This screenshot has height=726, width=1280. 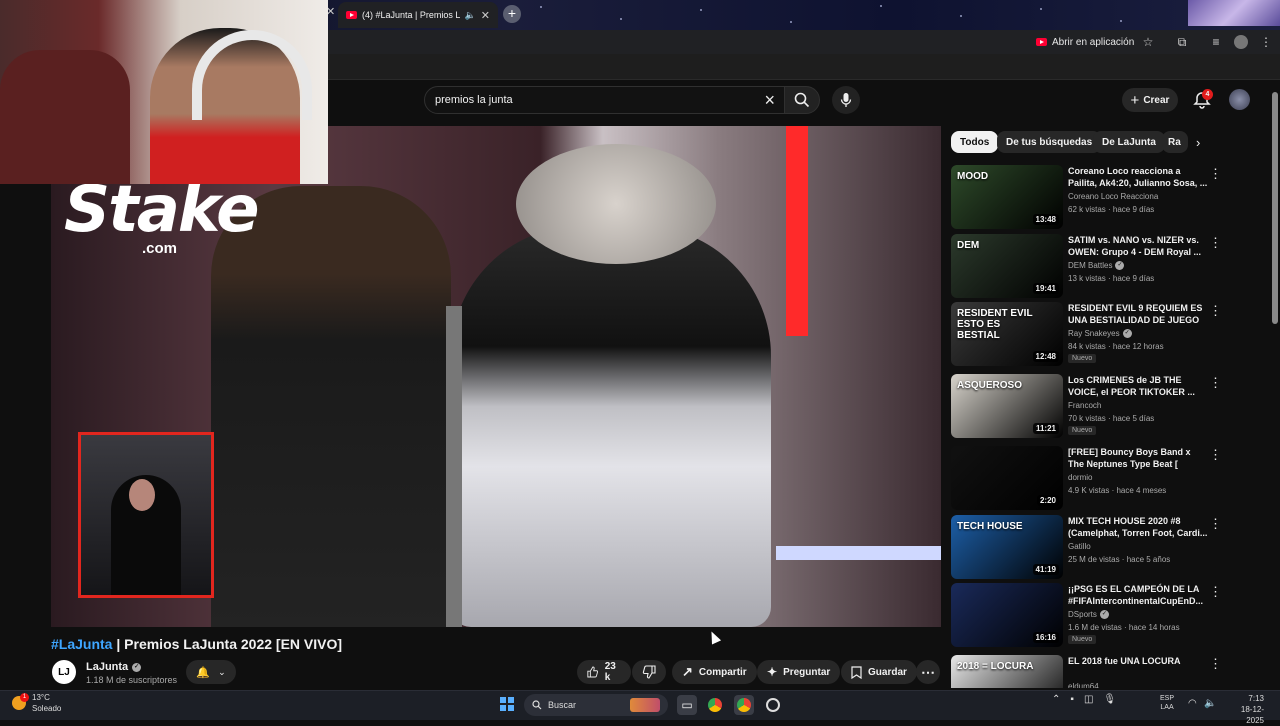 I want to click on dislike-button, so click(x=649, y=672).